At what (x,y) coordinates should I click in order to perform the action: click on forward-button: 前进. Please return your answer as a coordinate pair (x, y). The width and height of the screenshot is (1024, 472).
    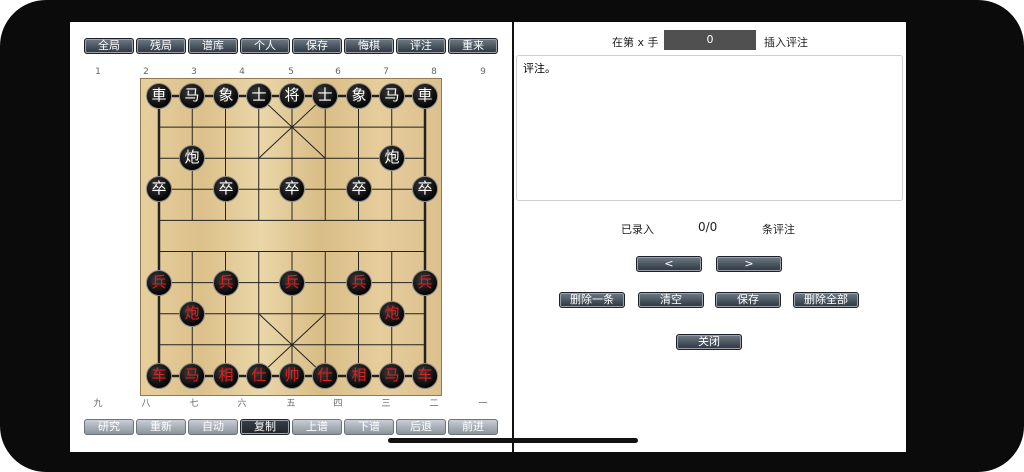
    Looking at the image, I should click on (473, 427).